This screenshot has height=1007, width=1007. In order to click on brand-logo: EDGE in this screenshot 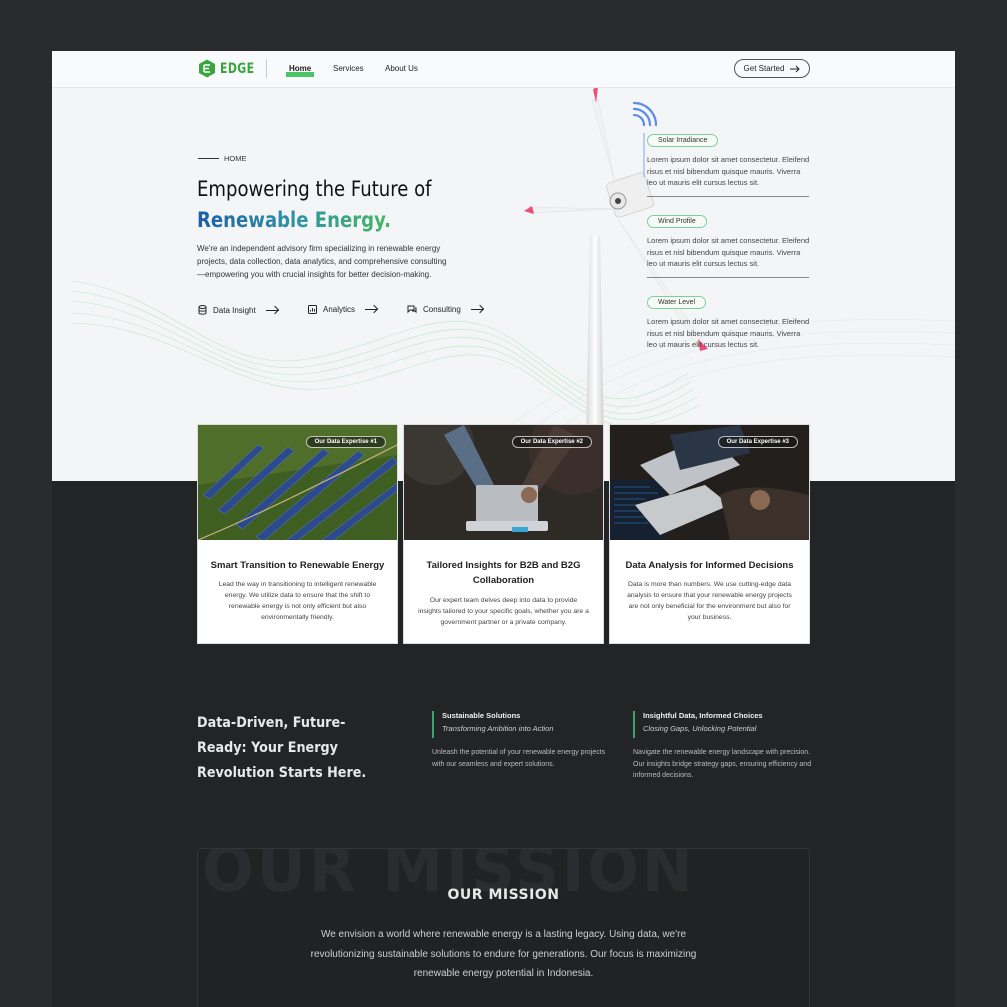, I will do `click(231, 68)`.